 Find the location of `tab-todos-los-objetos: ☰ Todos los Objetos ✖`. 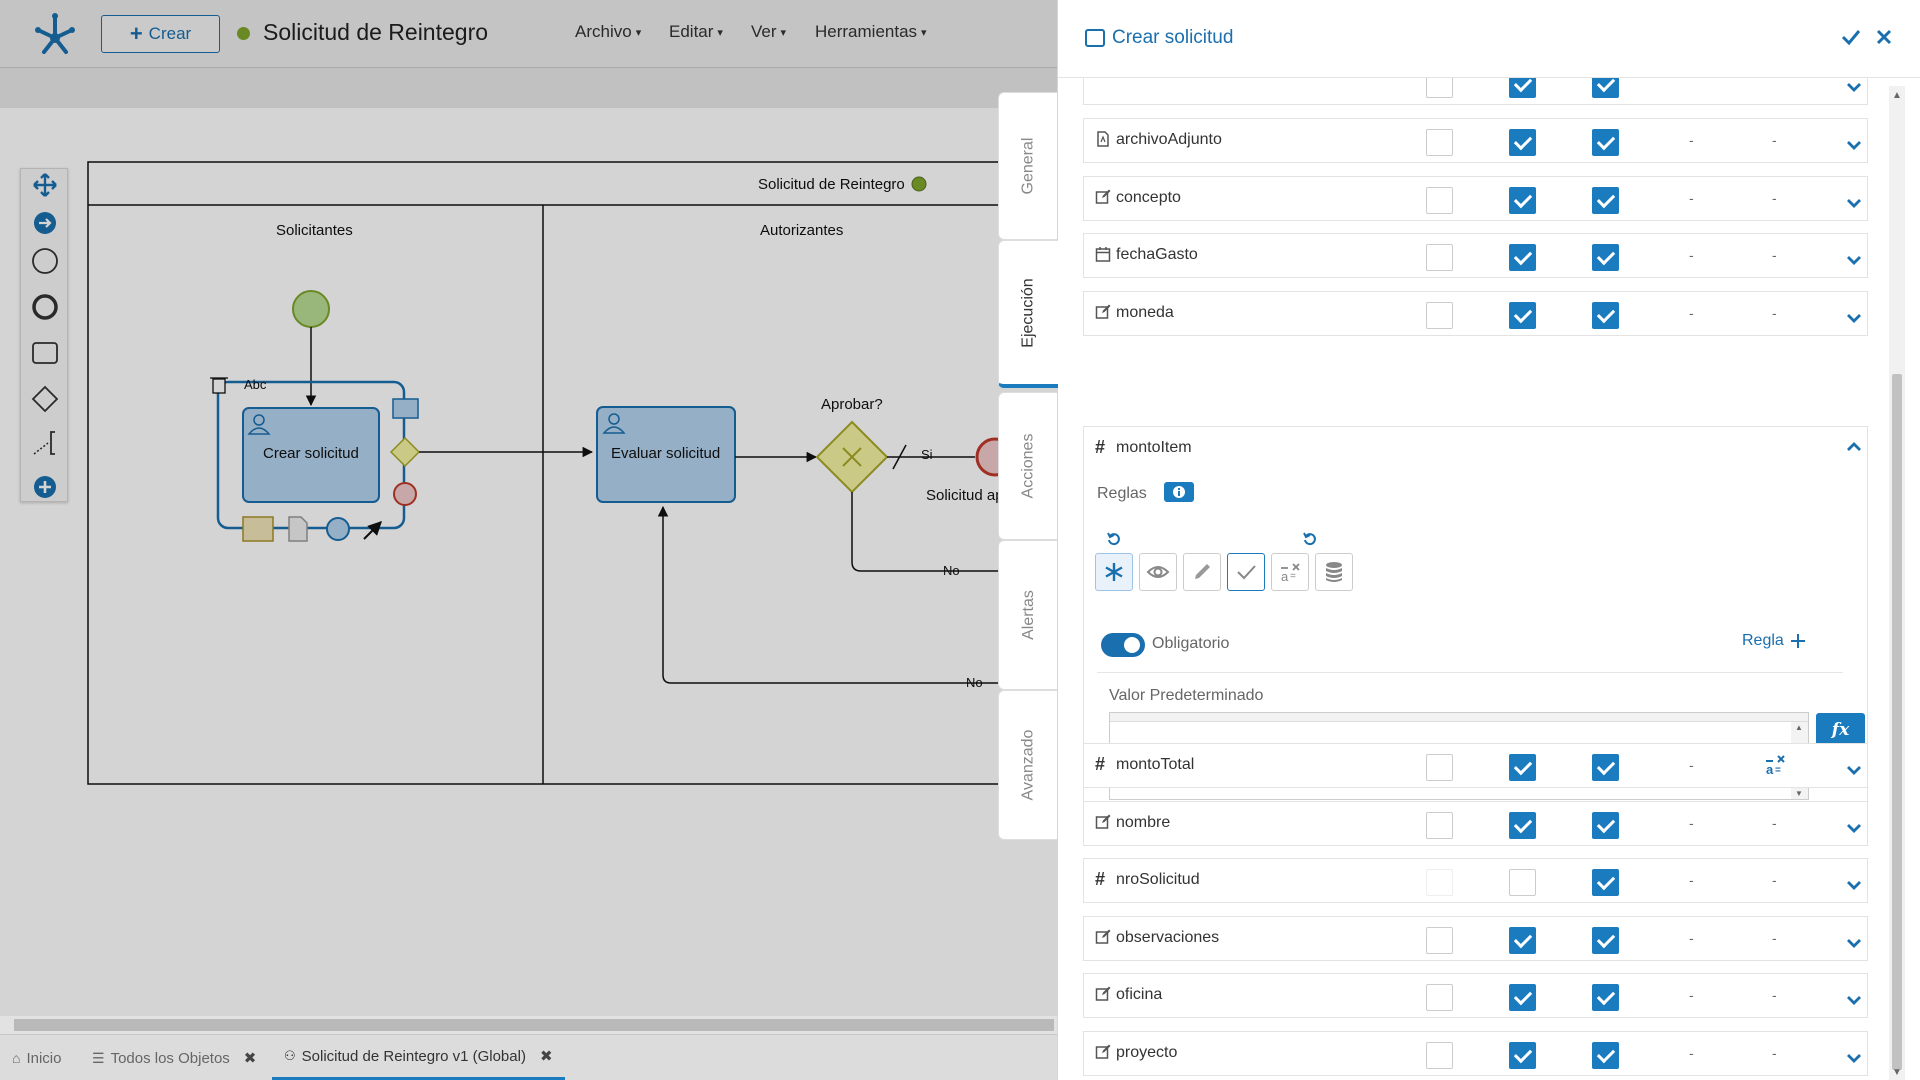

tab-todos-los-objetos: ☰ Todos los Objetos ✖ is located at coordinates (174, 1057).